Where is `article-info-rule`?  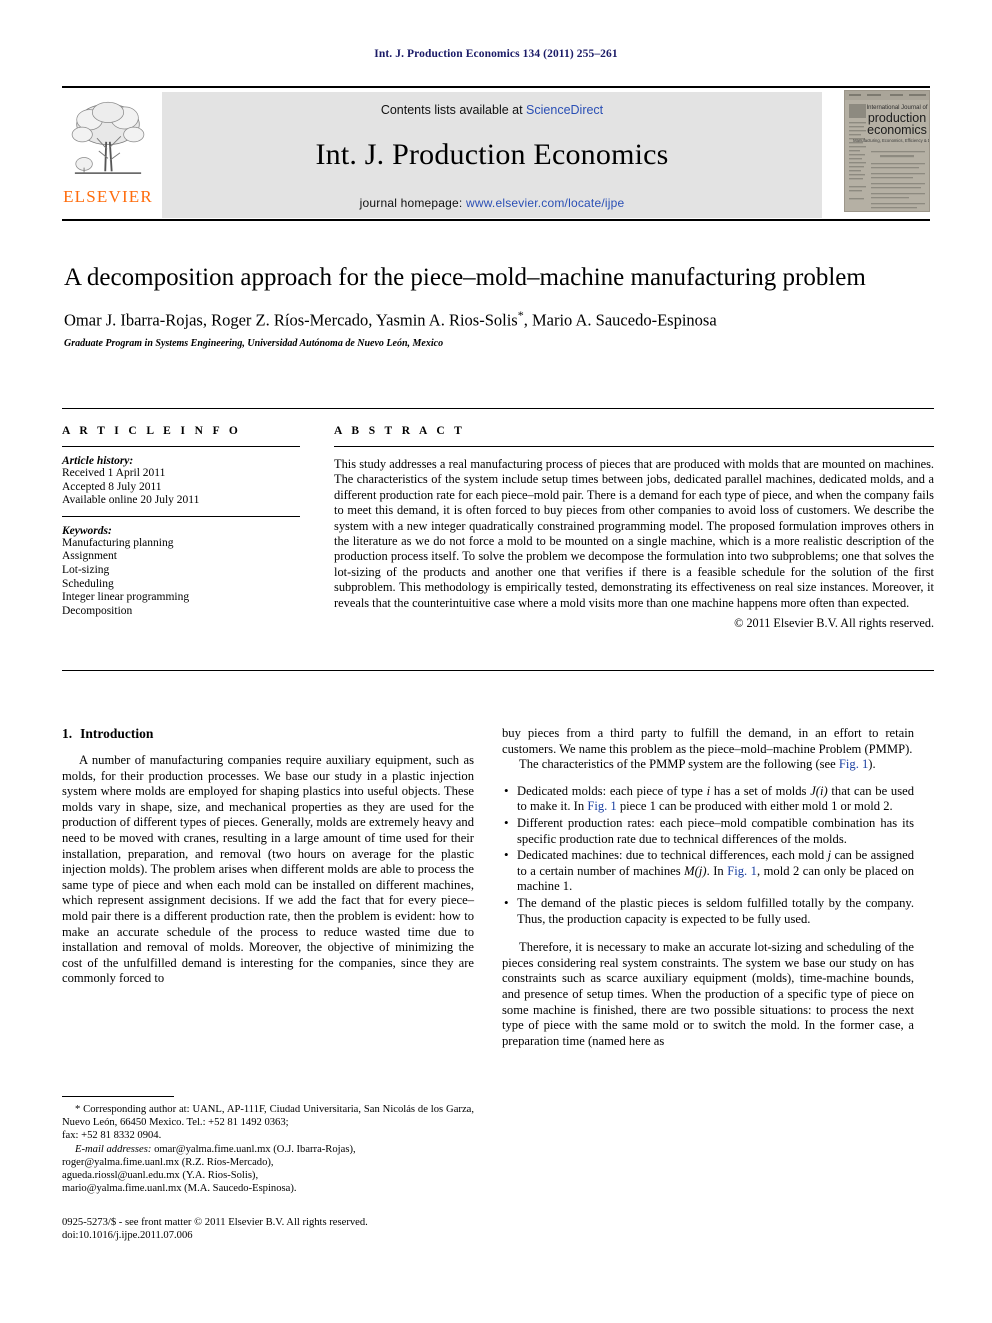
article-info-rule is located at coordinates (181, 446).